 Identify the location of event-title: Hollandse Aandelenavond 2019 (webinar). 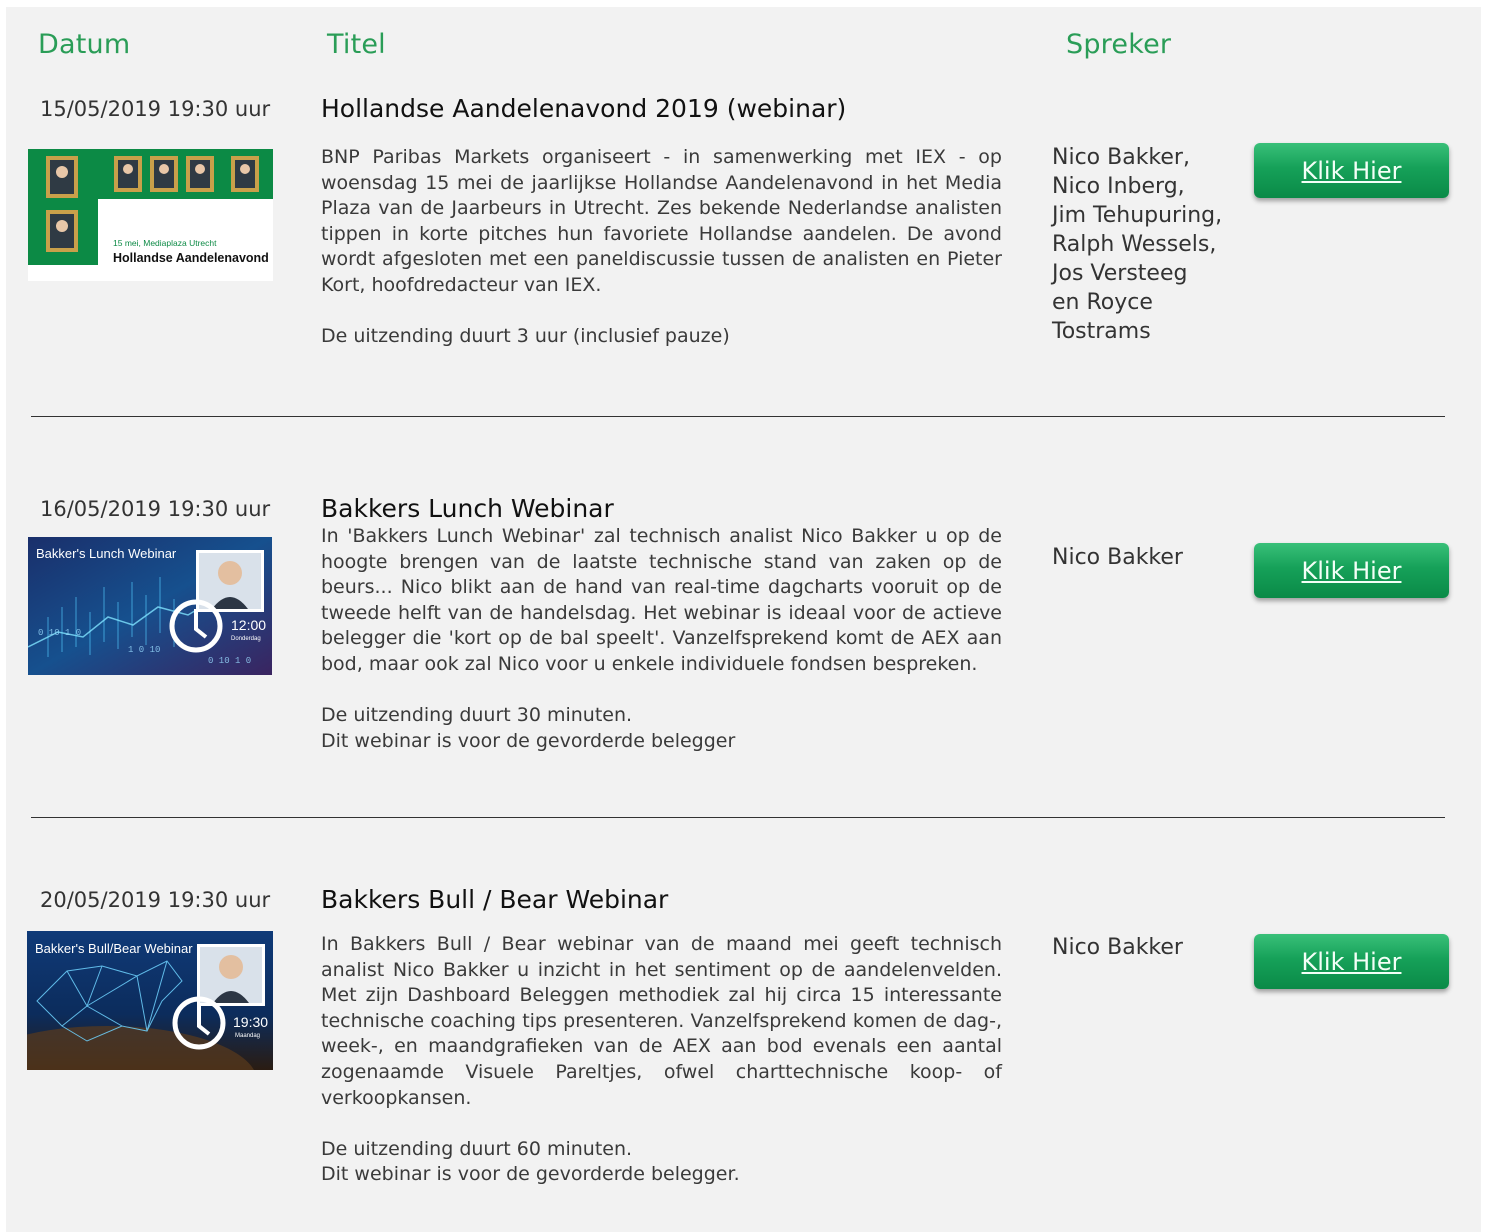
(584, 108).